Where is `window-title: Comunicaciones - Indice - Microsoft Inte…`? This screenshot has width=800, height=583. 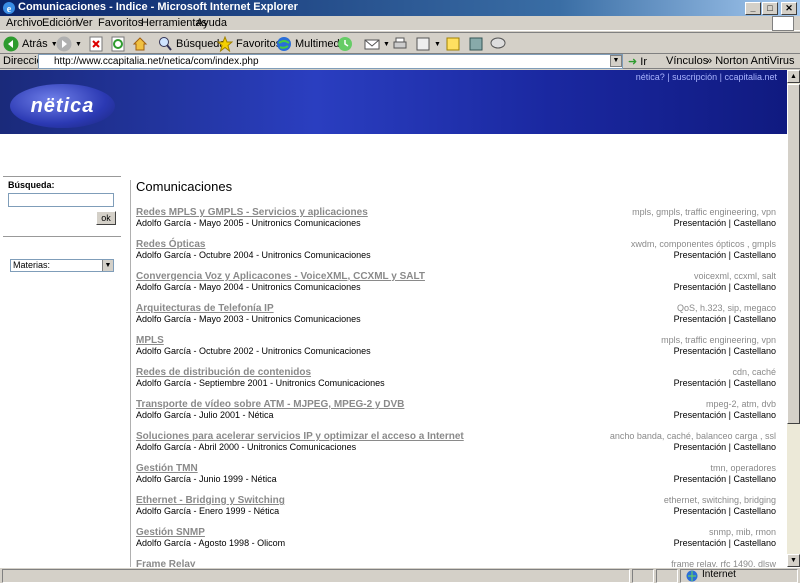
window-title: Comunicaciones - Indice - Microsoft Inte… is located at coordinates (158, 7).